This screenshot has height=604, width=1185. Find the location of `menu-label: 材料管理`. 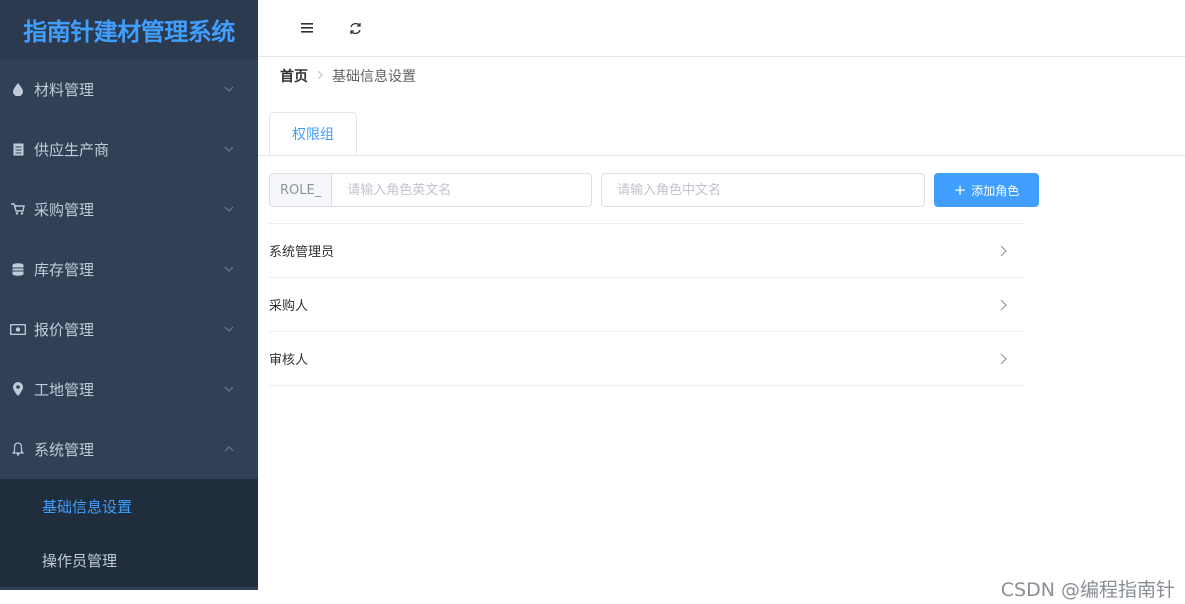

menu-label: 材料管理 is located at coordinates (64, 89).